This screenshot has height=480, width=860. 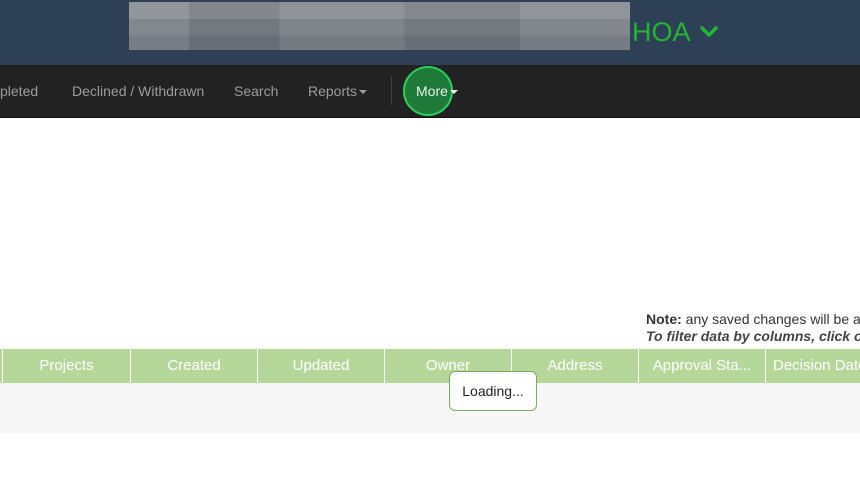 What do you see at coordinates (772, 319) in the screenshot?
I see `note-text: any saved changes will be a` at bounding box center [772, 319].